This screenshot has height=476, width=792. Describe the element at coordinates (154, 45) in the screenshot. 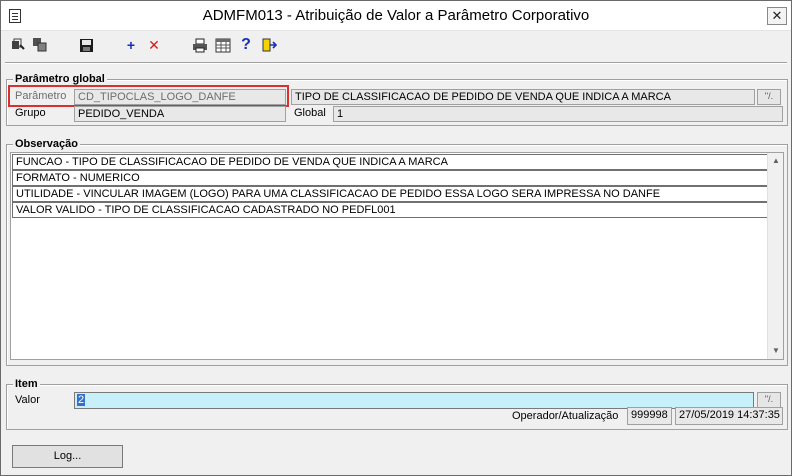

I see `delete-icon: ✕` at that location.